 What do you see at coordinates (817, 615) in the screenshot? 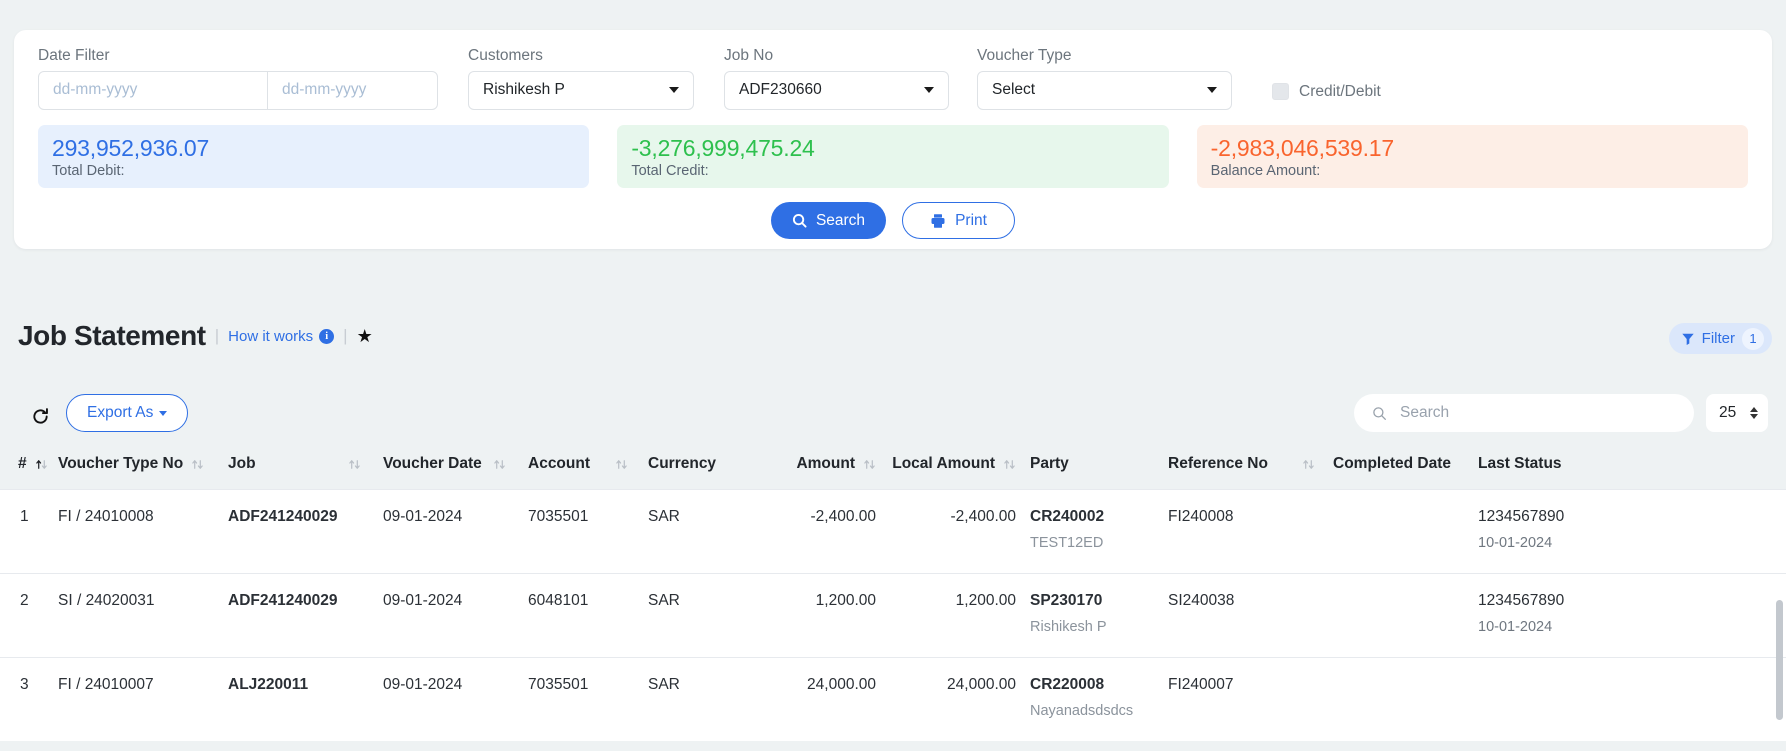
I see `cell-amount: 1,200.00` at bounding box center [817, 615].